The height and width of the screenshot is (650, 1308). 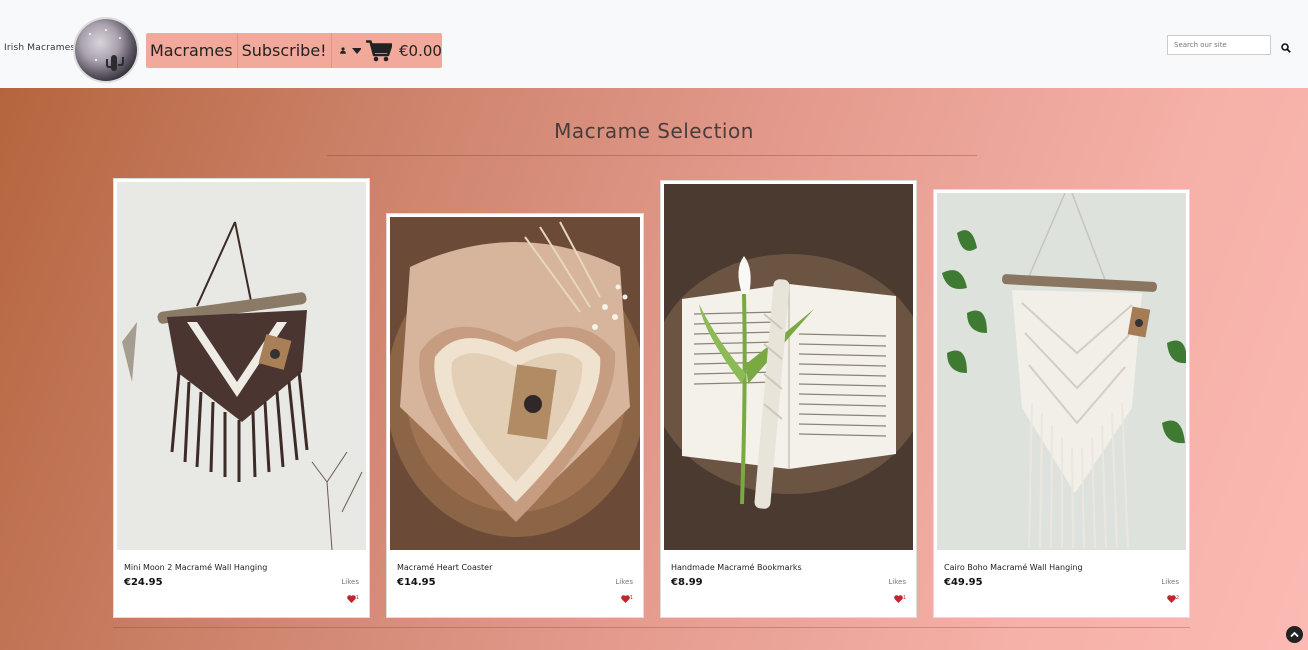 What do you see at coordinates (285, 50) in the screenshot?
I see `nav-subscribe-button: Subscribe!` at bounding box center [285, 50].